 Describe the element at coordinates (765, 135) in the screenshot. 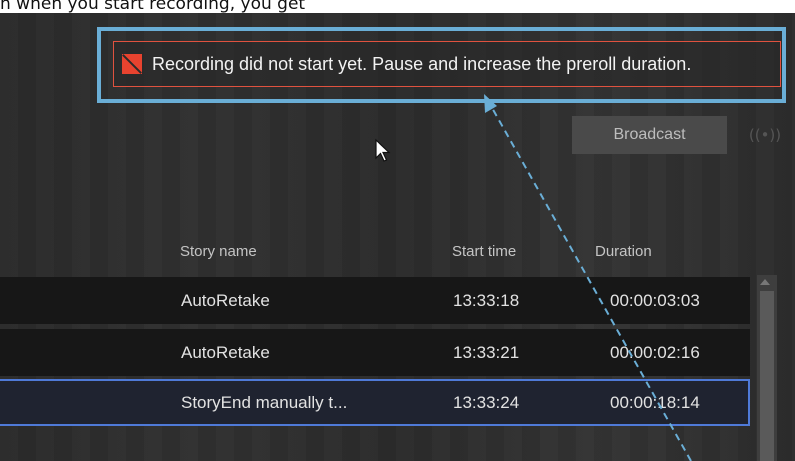

I see `broadcast-signal-icon: ((•))` at that location.